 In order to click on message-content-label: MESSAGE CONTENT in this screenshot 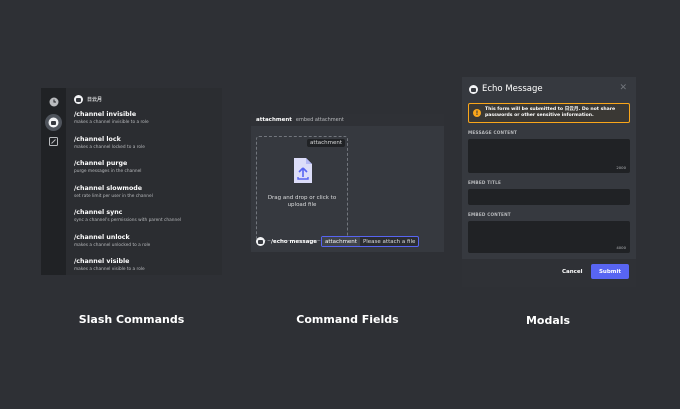, I will do `click(493, 132)`.